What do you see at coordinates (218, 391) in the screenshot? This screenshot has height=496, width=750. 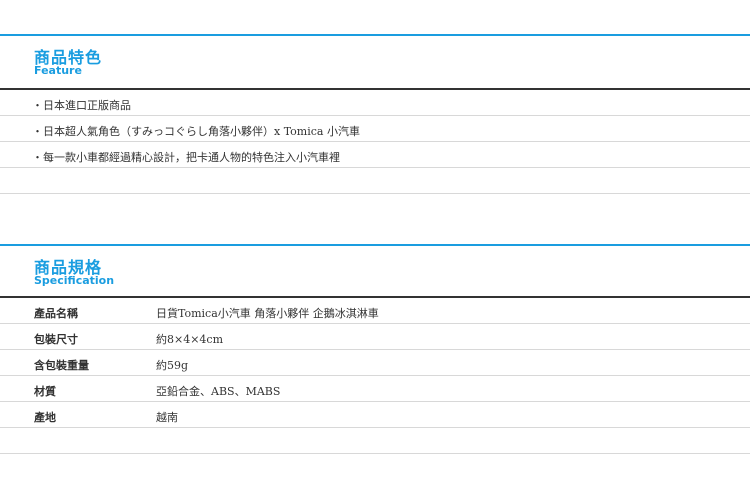 I see `spec-row-value: 亞鉛合金、ABS、MABS` at bounding box center [218, 391].